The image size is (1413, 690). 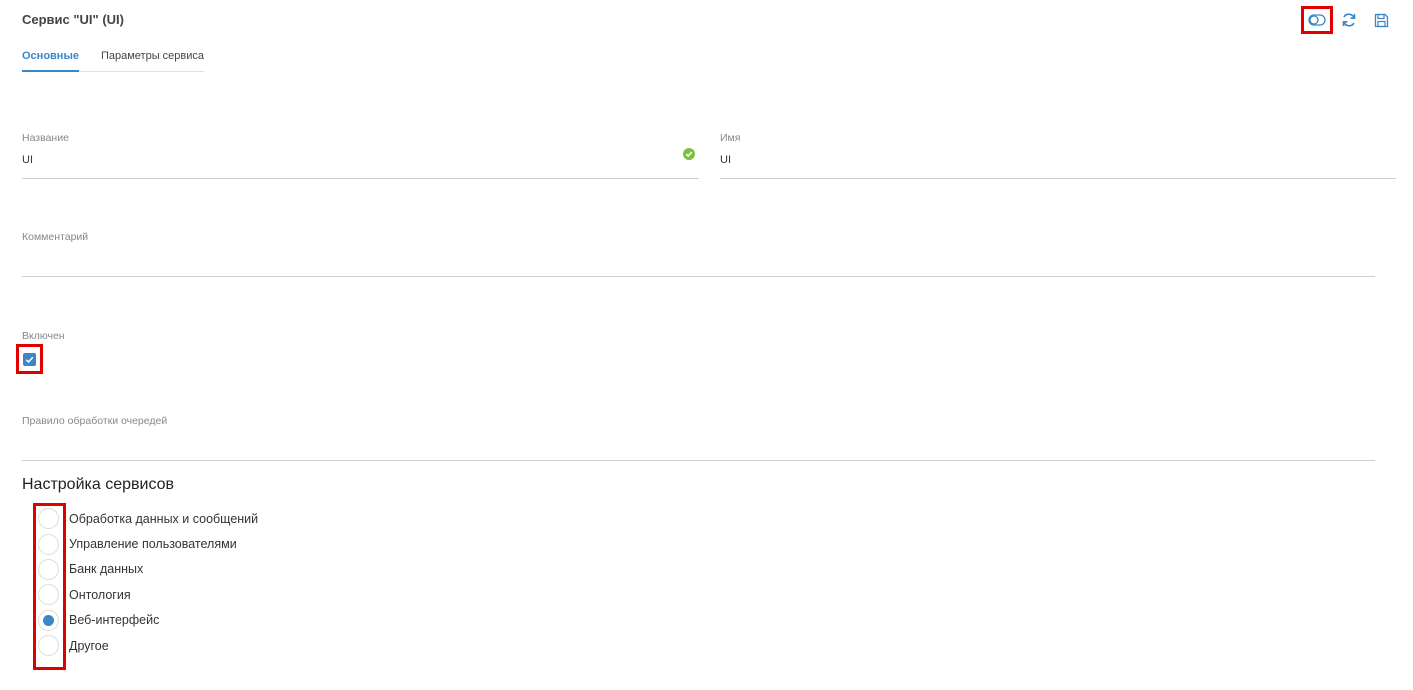 I want to click on toggle-button, so click(x=1317, y=20).